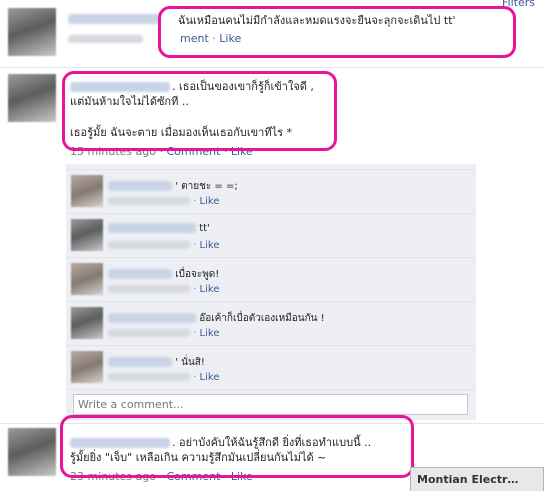  I want to click on comment-item: เบื่อจะพูด! · Like, so click(271, 279).